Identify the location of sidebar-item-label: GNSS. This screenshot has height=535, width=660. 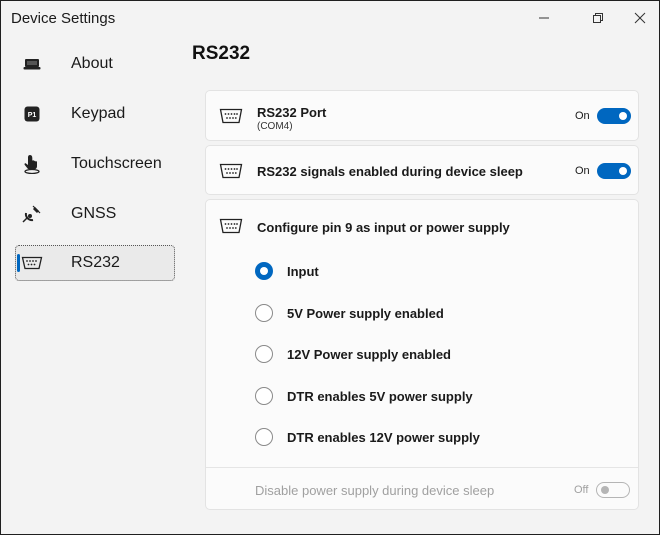
(94, 213).